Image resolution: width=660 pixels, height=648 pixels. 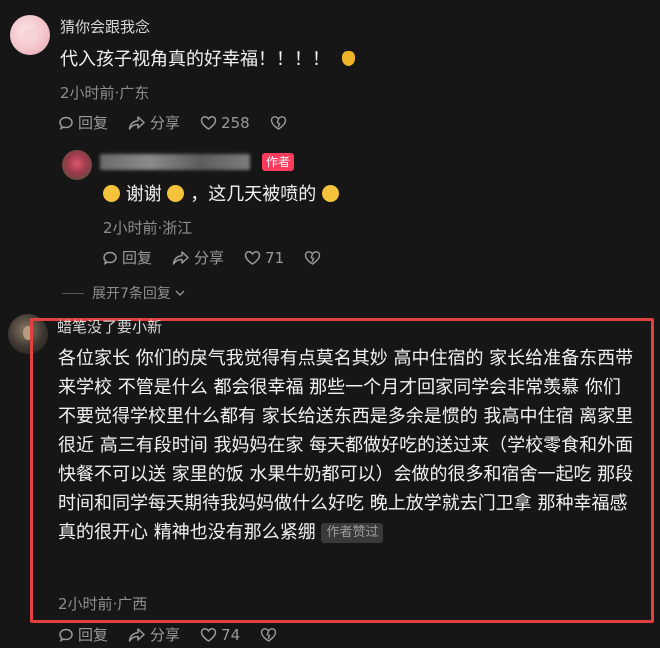 What do you see at coordinates (220, 635) in the screenshot?
I see `like-button: 74` at bounding box center [220, 635].